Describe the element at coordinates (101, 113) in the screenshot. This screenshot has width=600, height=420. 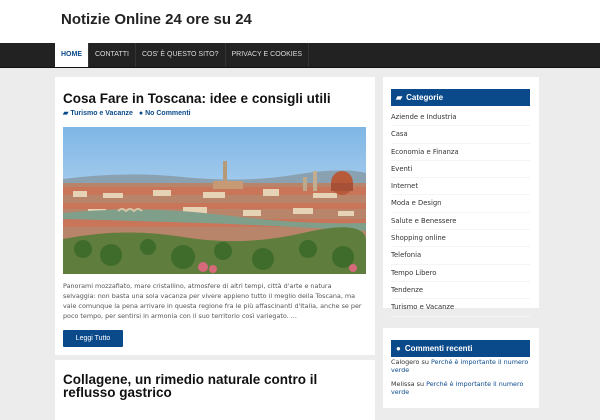
I see `post-category-link: Turismo e Vacanze` at that location.